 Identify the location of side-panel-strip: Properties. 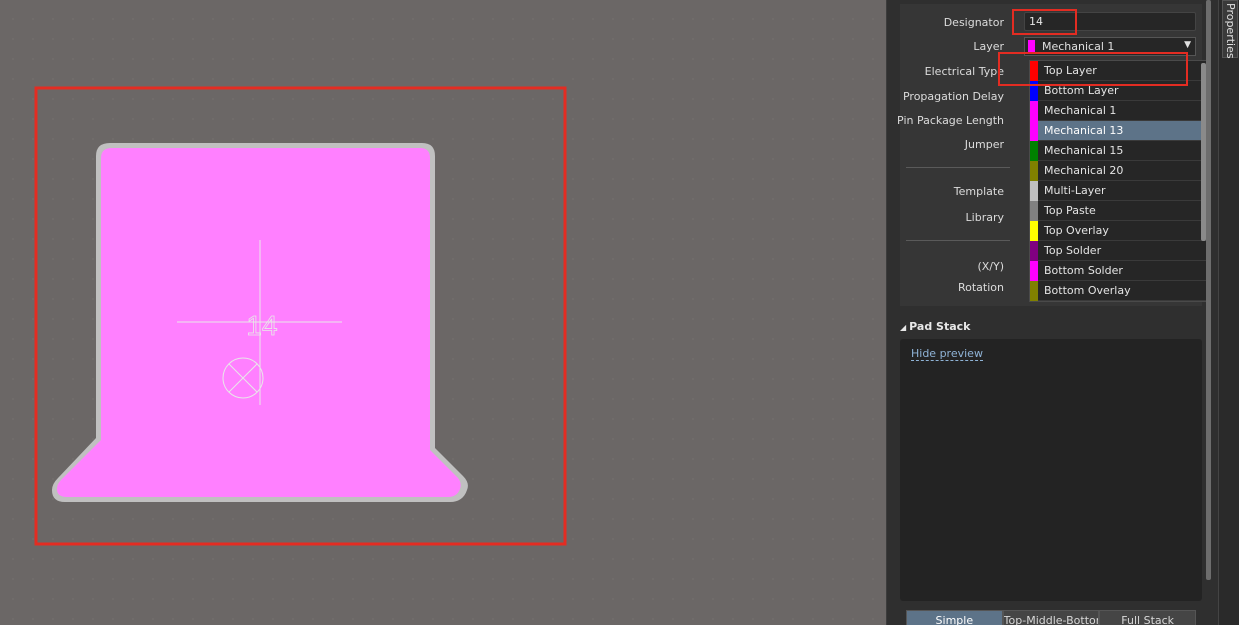
(1228, 312).